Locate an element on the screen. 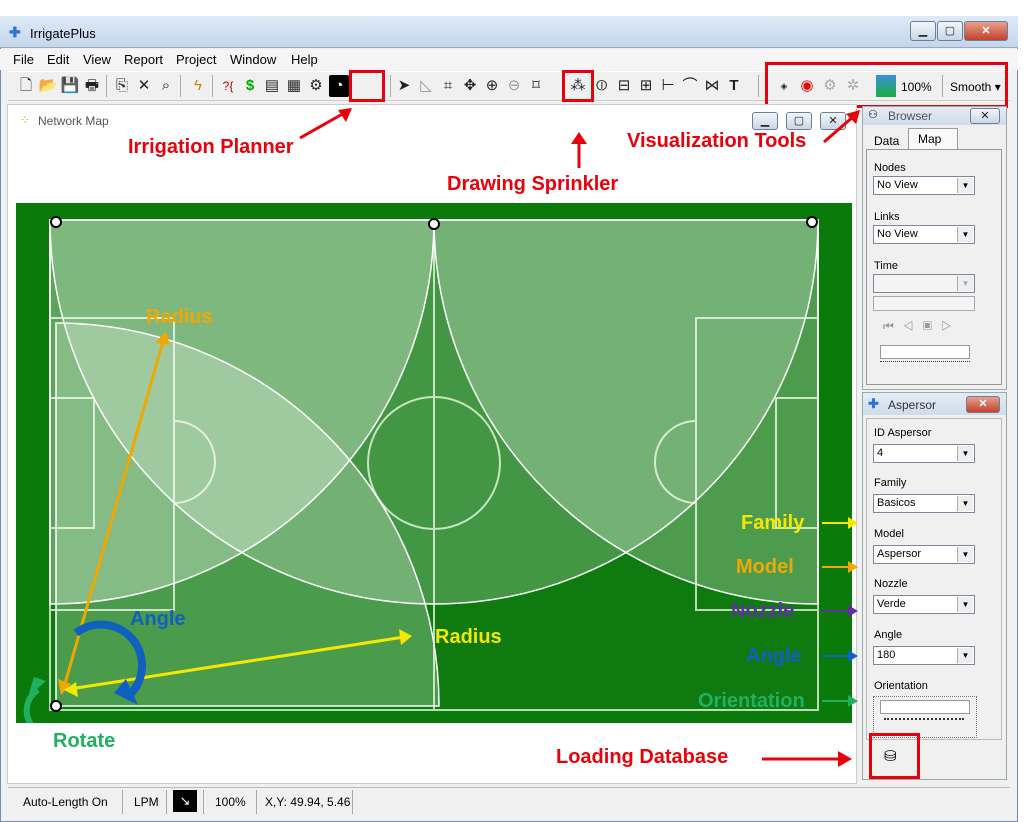 Image resolution: width=1024 pixels, height=822 pixels. print-icon: 🖶 is located at coordinates (92, 86).